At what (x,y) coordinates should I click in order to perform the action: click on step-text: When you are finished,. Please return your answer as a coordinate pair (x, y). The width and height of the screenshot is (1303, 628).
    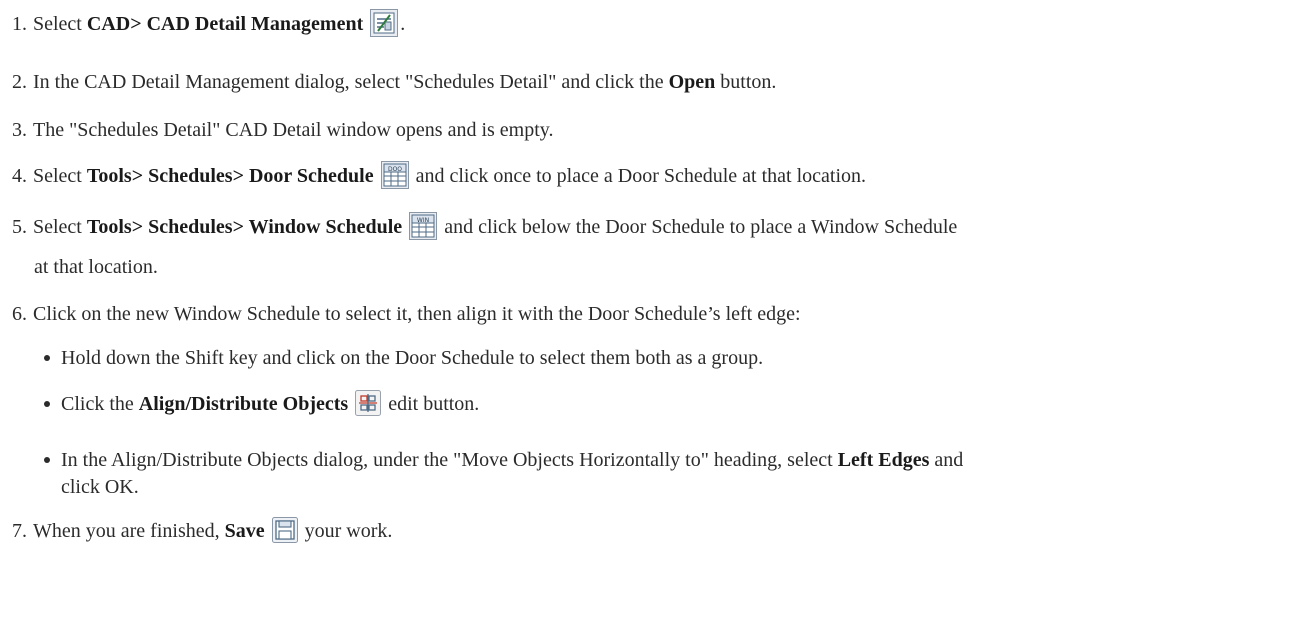
    Looking at the image, I should click on (129, 531).